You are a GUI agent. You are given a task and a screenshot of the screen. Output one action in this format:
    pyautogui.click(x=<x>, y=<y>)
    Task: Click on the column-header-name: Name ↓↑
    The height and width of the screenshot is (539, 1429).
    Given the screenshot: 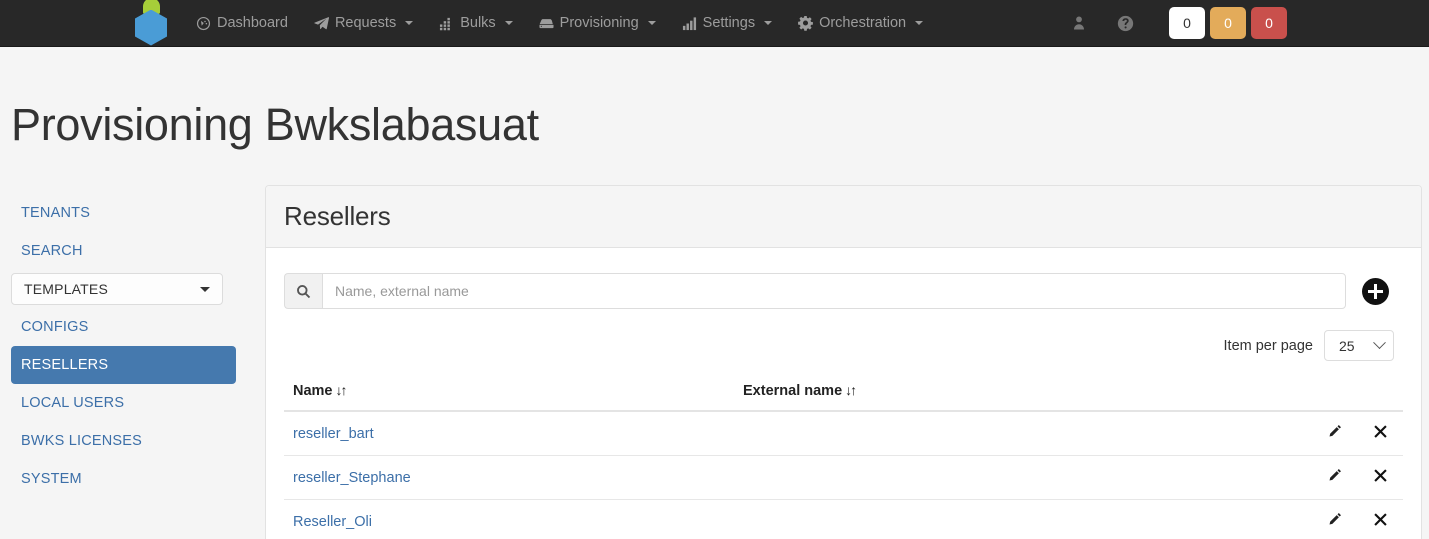 What is the action you would take?
    pyautogui.click(x=509, y=394)
    